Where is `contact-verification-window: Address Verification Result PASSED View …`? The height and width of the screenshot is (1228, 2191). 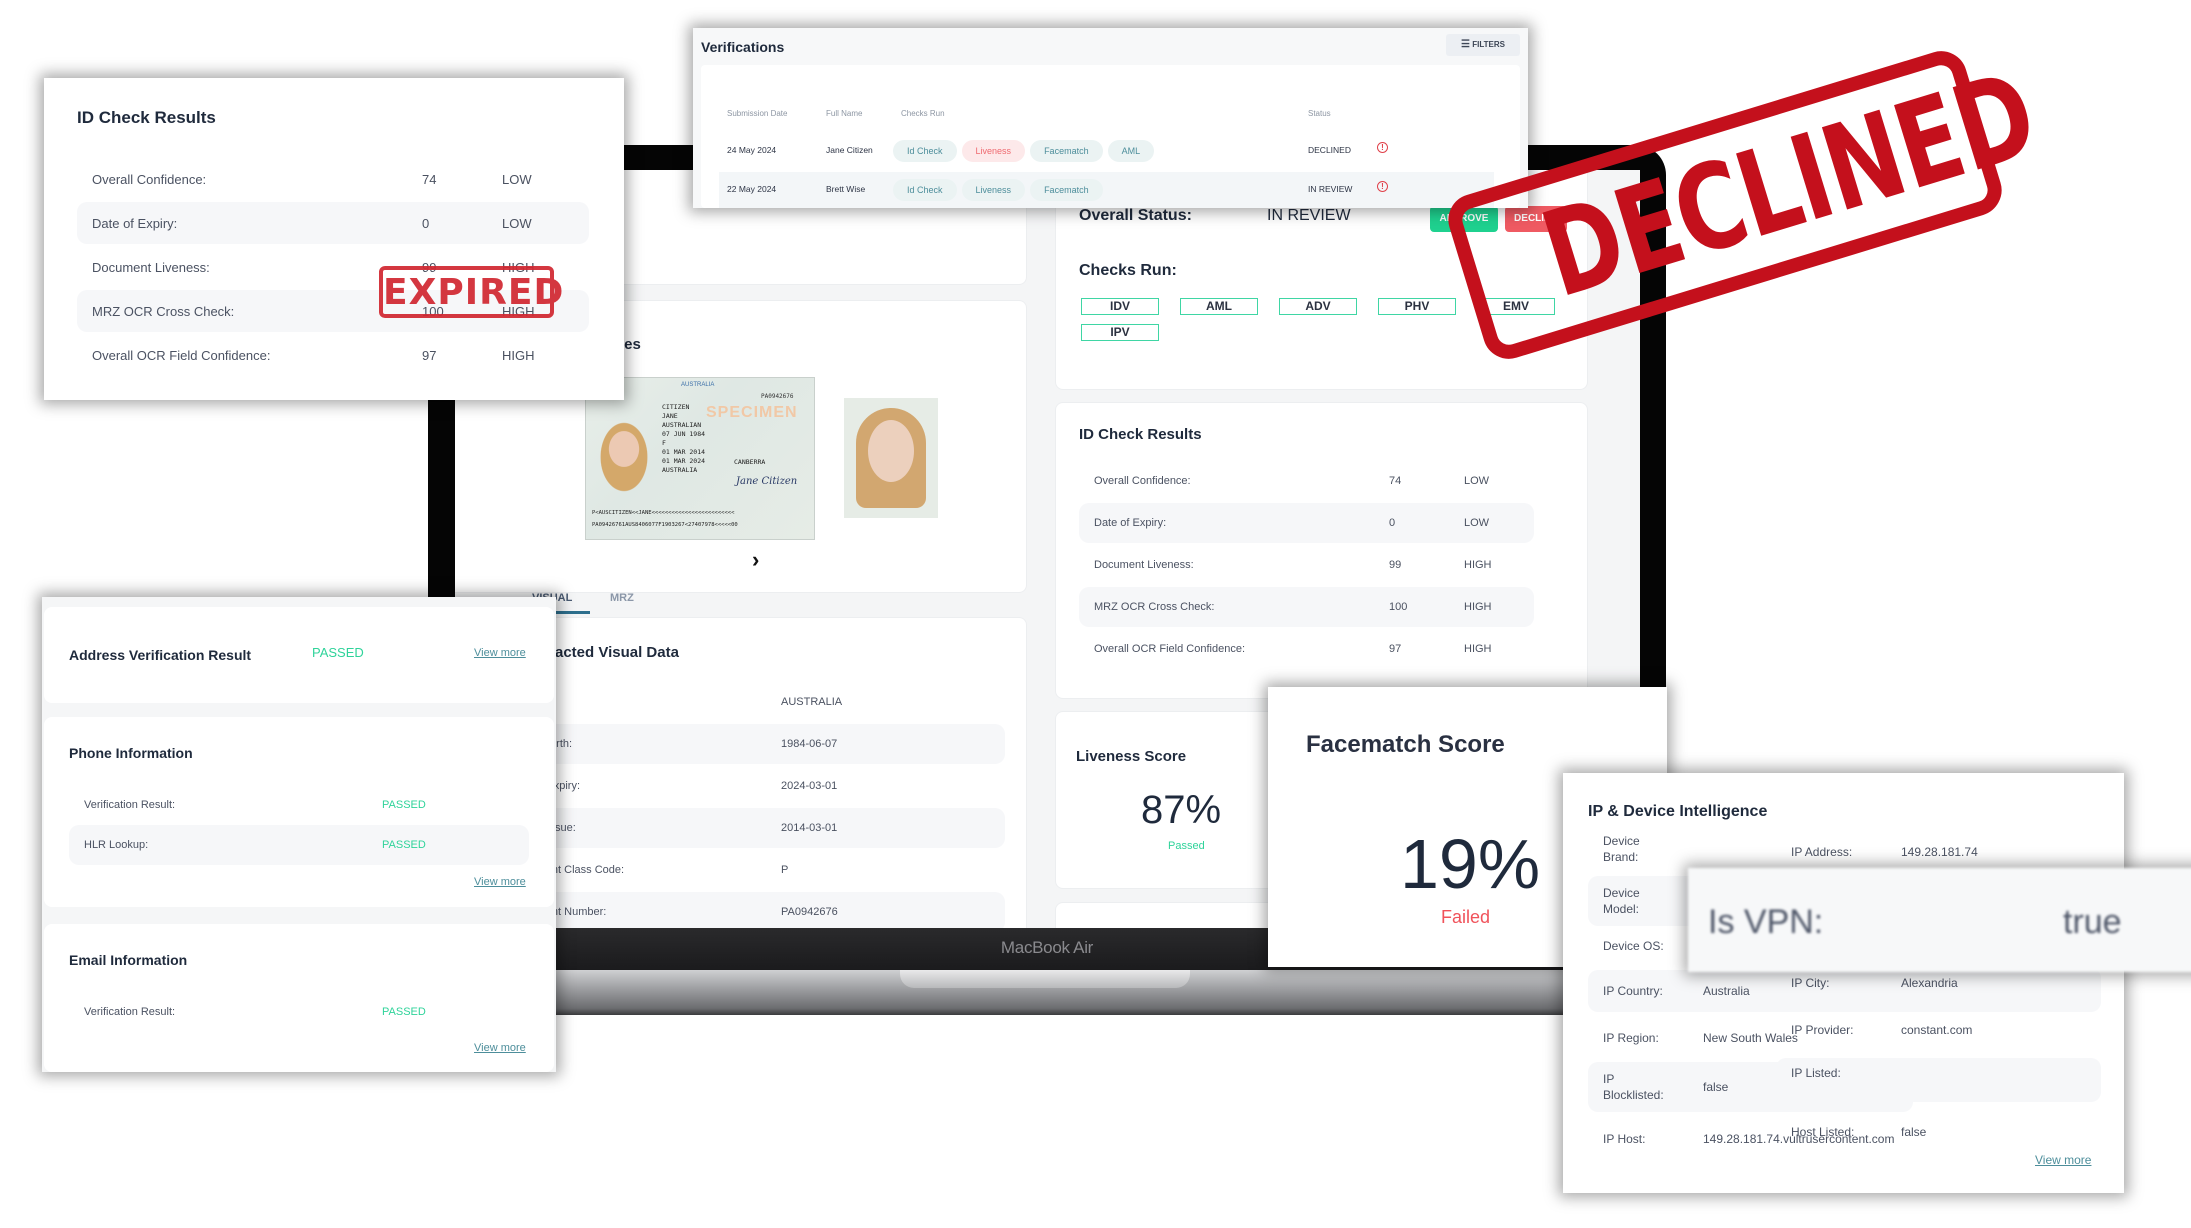 contact-verification-window: Address Verification Result PASSED View … is located at coordinates (299, 834).